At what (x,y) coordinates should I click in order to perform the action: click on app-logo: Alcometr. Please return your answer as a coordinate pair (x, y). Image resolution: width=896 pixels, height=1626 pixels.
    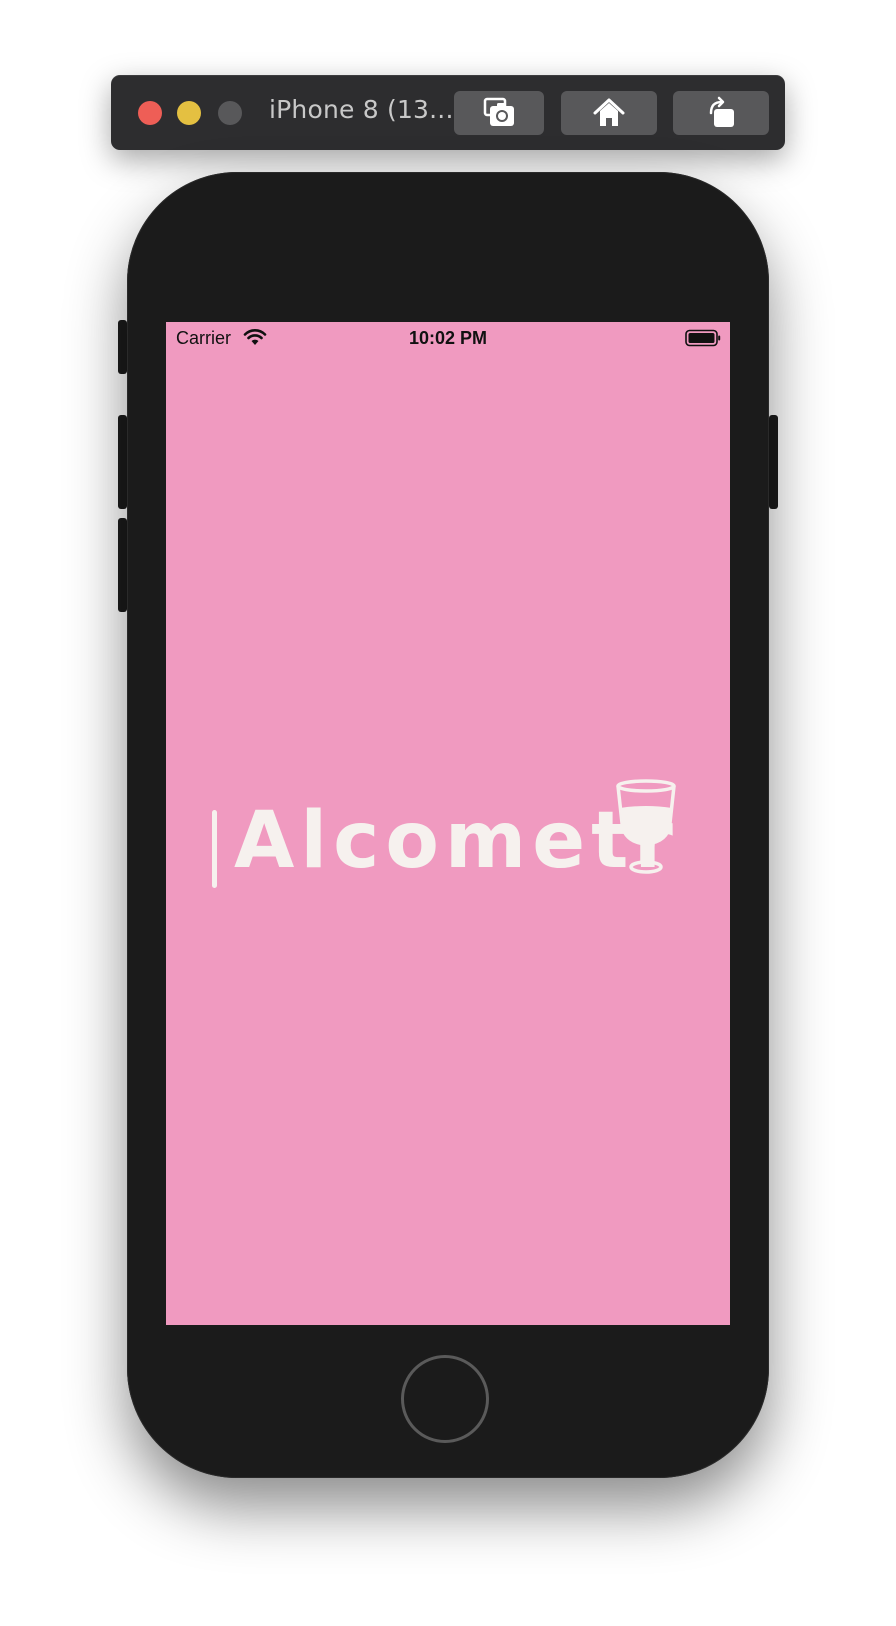
    Looking at the image, I should click on (449, 843).